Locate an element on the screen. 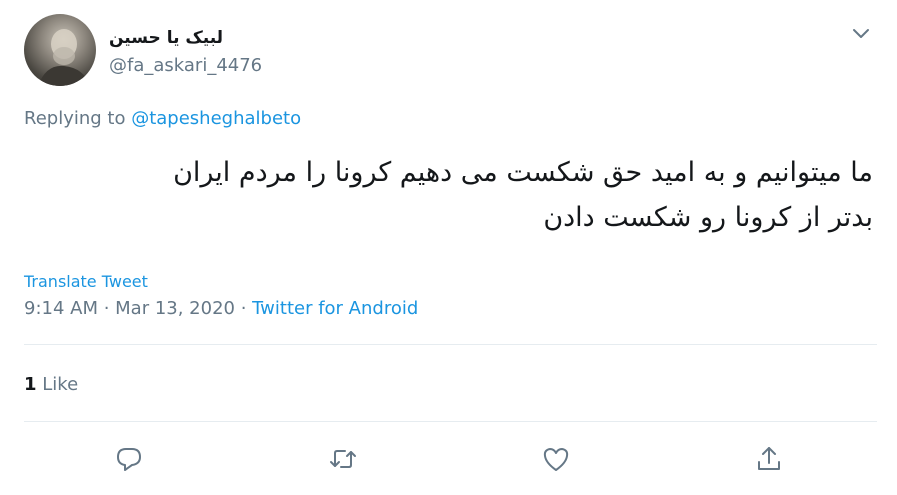  reply-icon is located at coordinates (129, 459).